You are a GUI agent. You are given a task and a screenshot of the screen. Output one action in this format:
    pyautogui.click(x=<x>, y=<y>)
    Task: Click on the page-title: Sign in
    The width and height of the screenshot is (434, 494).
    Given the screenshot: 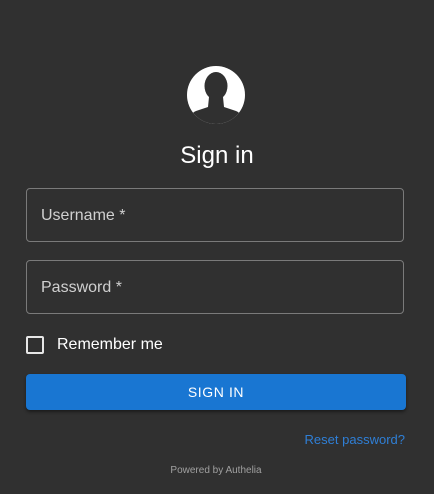 What is the action you would take?
    pyautogui.click(x=217, y=155)
    